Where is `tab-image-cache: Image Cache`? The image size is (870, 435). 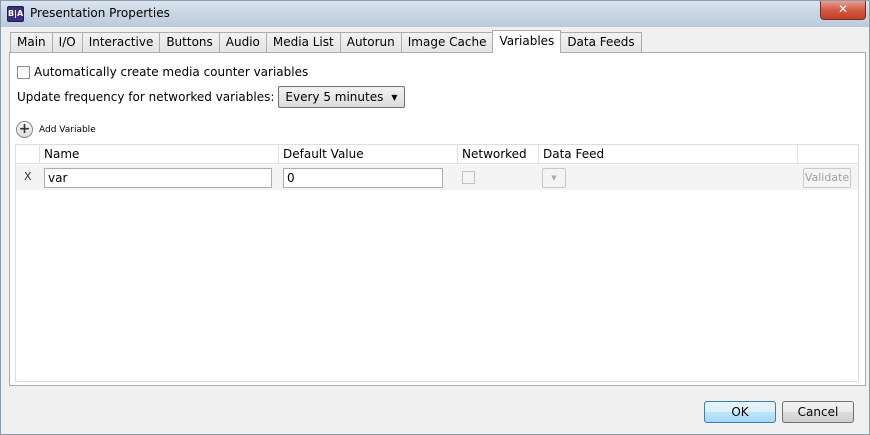
tab-image-cache: Image Cache is located at coordinates (447, 42).